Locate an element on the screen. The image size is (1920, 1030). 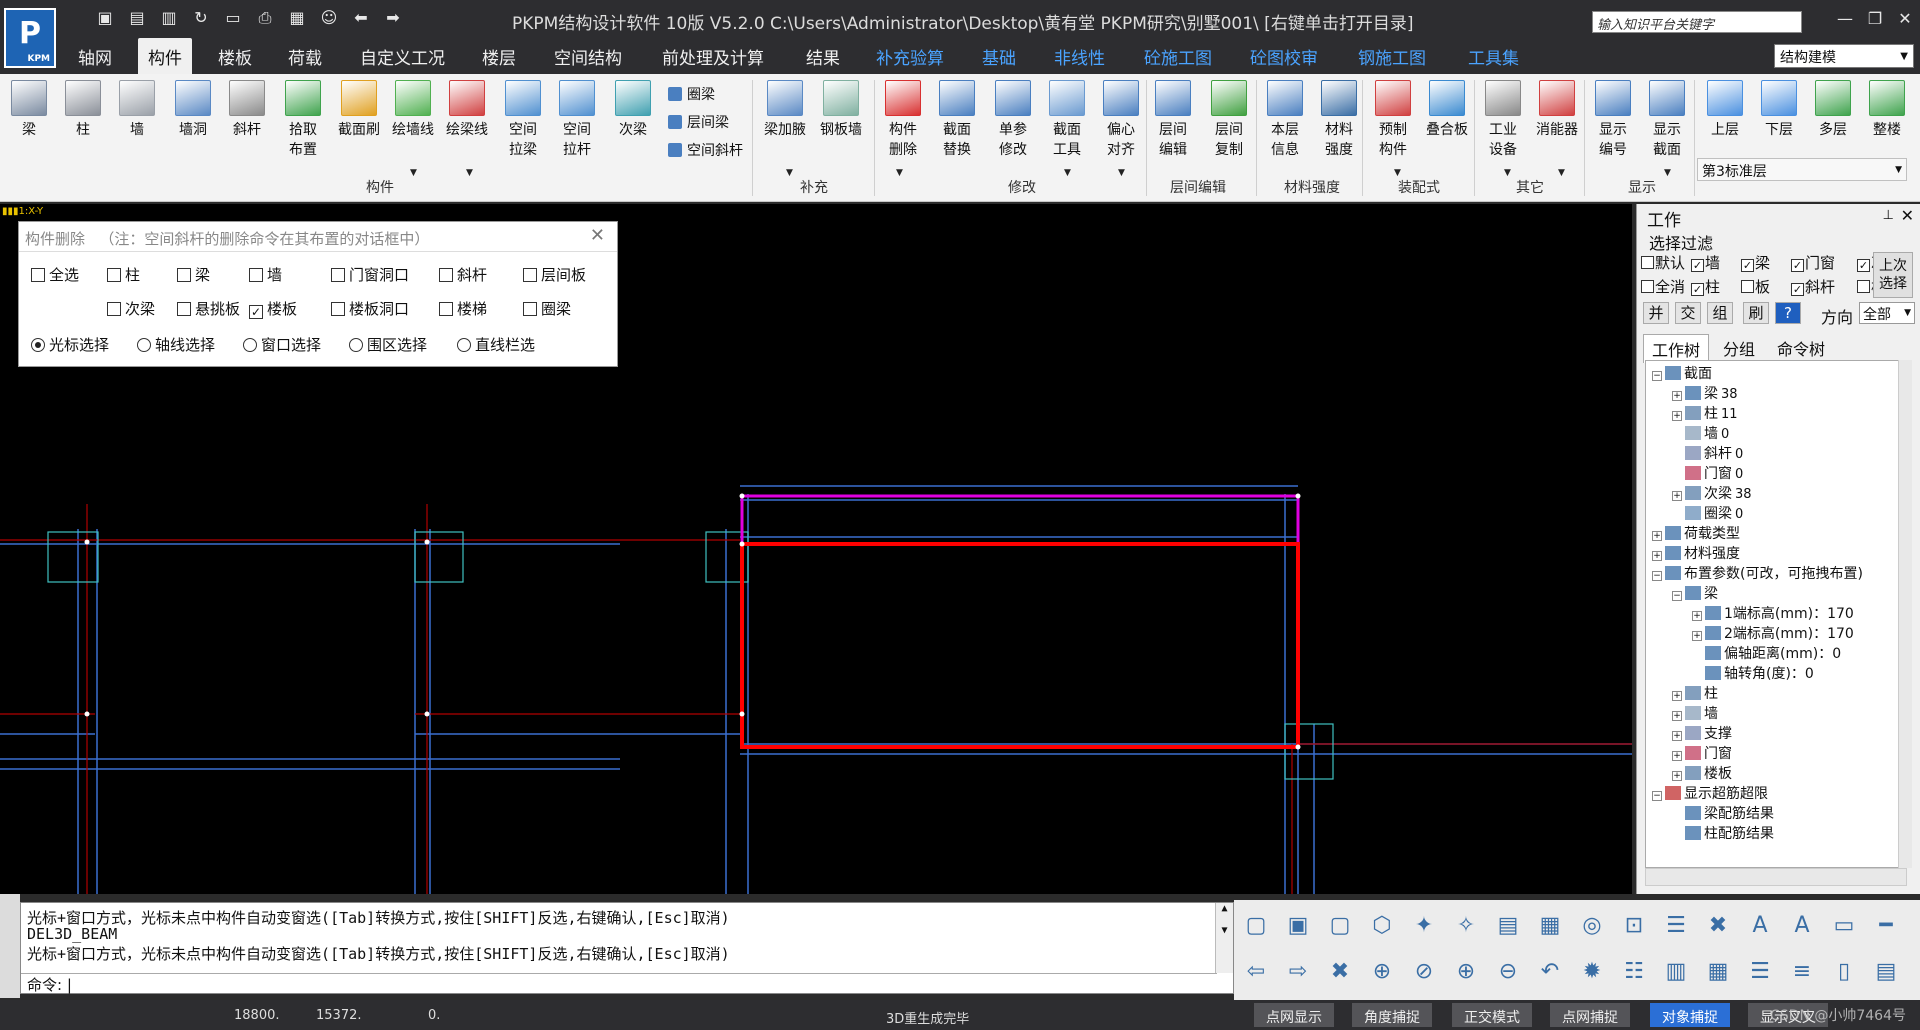
panel-icon: ▯ is located at coordinates (1844, 972).